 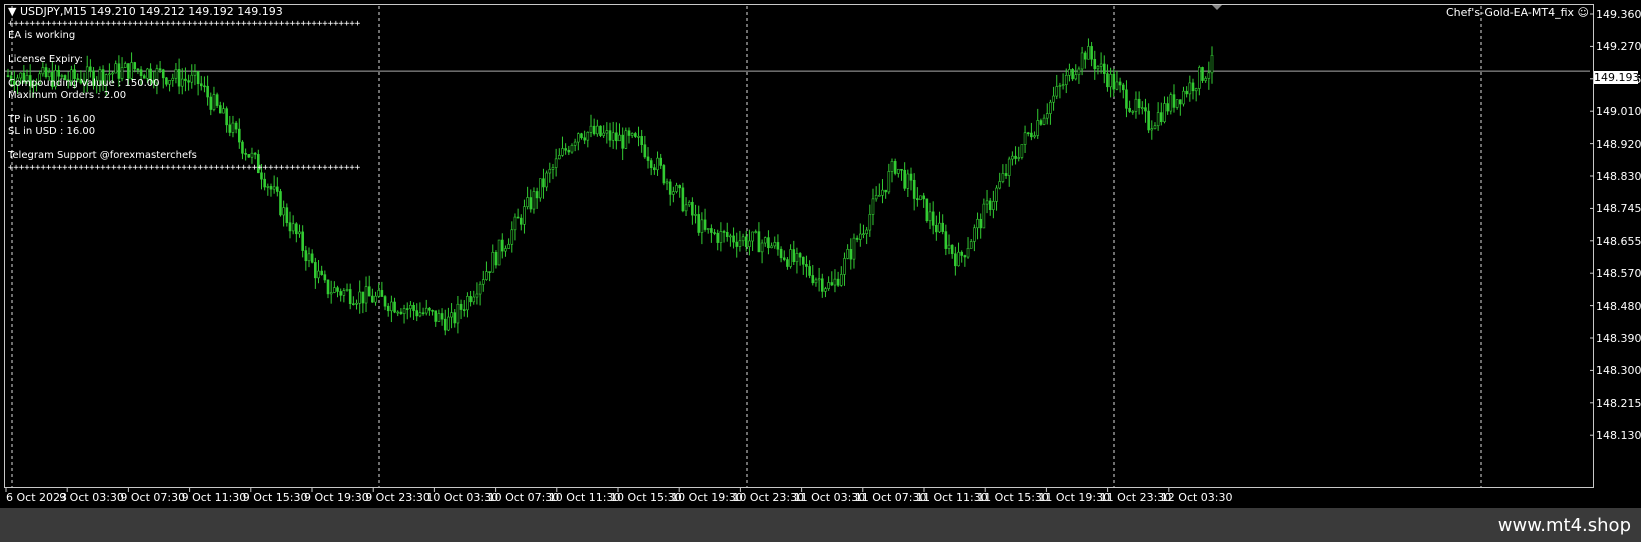 What do you see at coordinates (12, 11) in the screenshot?
I see `collapse-triangle-icon: ▼` at bounding box center [12, 11].